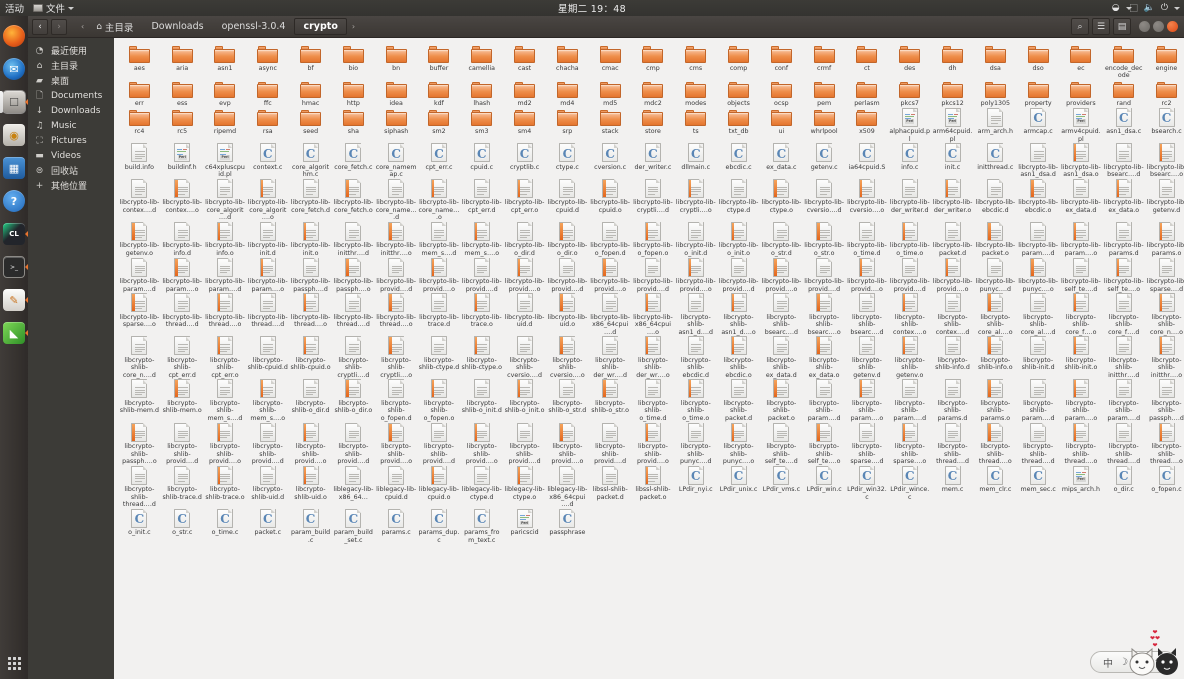  Describe the element at coordinates (909, 94) in the screenshot. I see `folder-item: pkcs7` at that location.